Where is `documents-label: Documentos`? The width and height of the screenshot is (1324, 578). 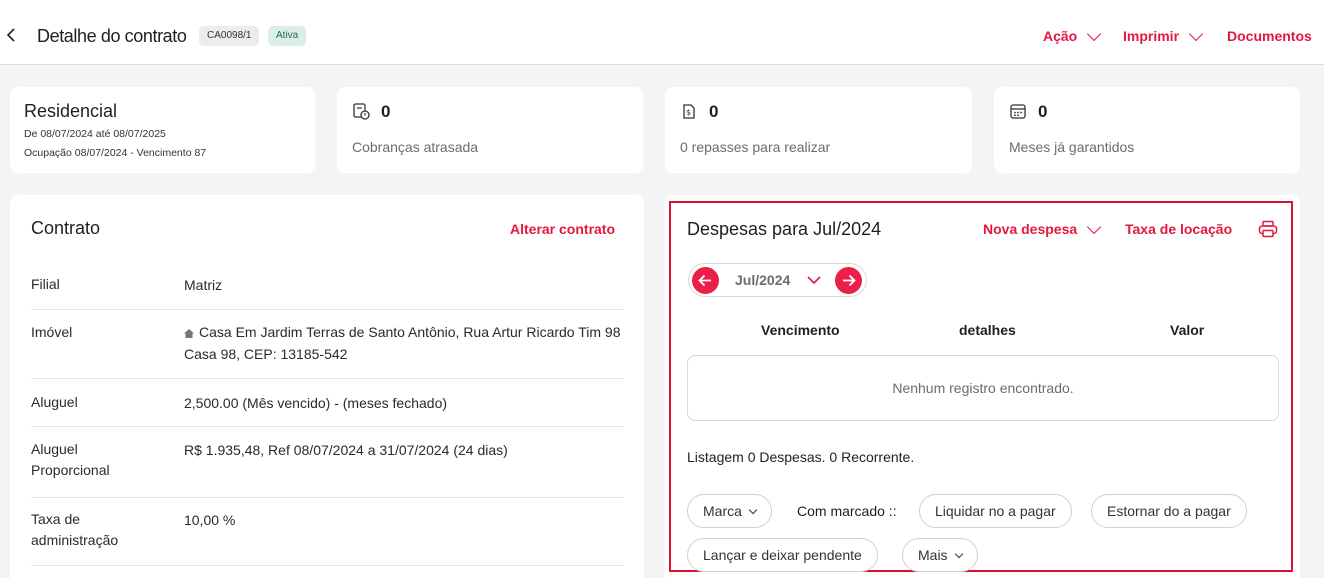 documents-label: Documentos is located at coordinates (1269, 36).